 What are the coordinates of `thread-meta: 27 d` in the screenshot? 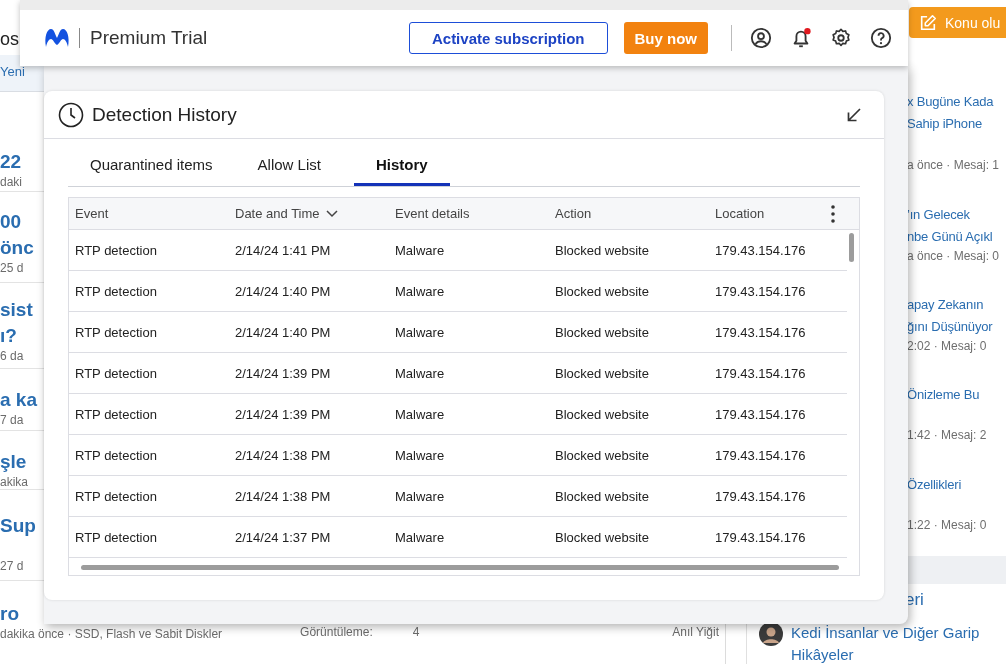 It's located at (12, 566).